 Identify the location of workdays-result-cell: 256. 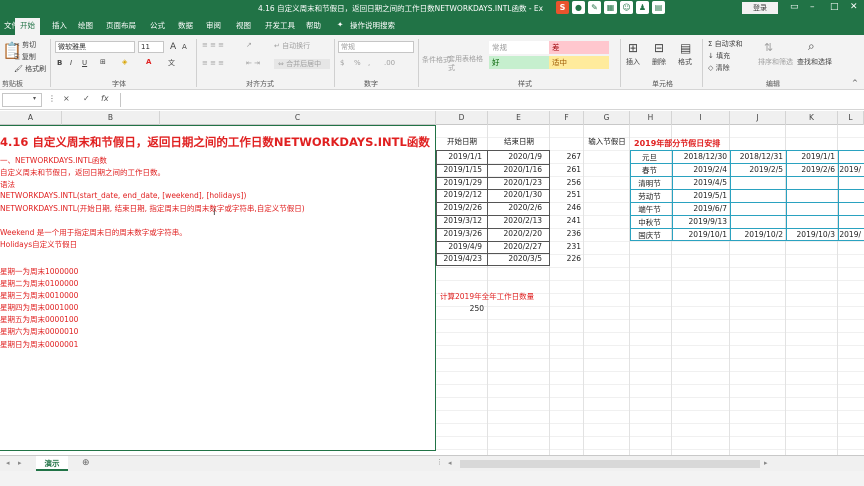
(565, 182).